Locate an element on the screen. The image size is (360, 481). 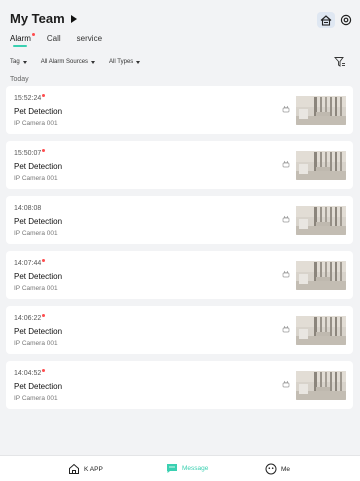
nav-message-label: Message is located at coordinates (195, 468).